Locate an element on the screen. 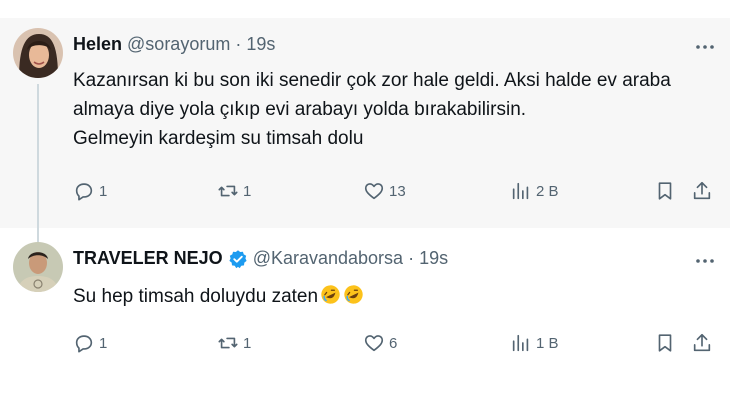 The width and height of the screenshot is (730, 420). tweet-text: Su hep timsah doluydu zaten is located at coordinates (386, 296).